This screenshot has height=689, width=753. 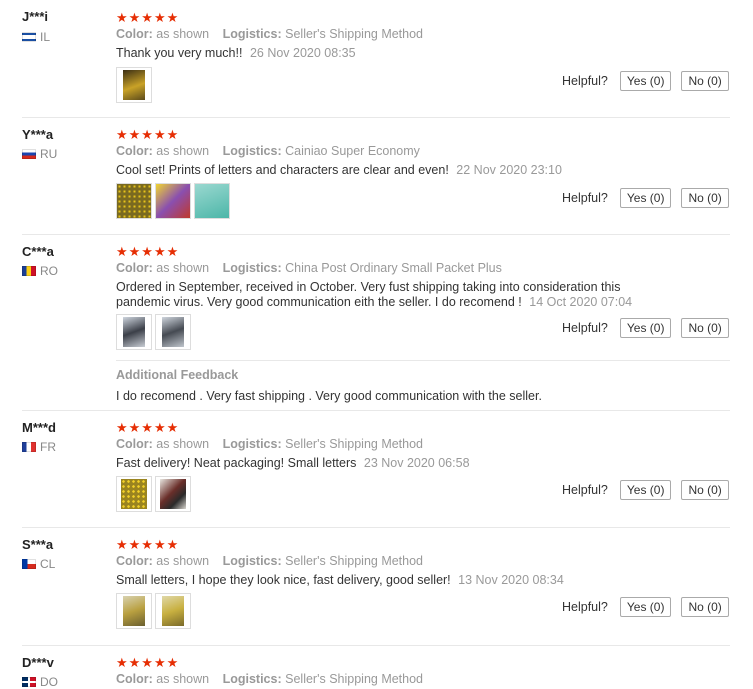 What do you see at coordinates (581, 302) in the screenshot?
I see `review-date: 14 Oct 2020 07:04` at bounding box center [581, 302].